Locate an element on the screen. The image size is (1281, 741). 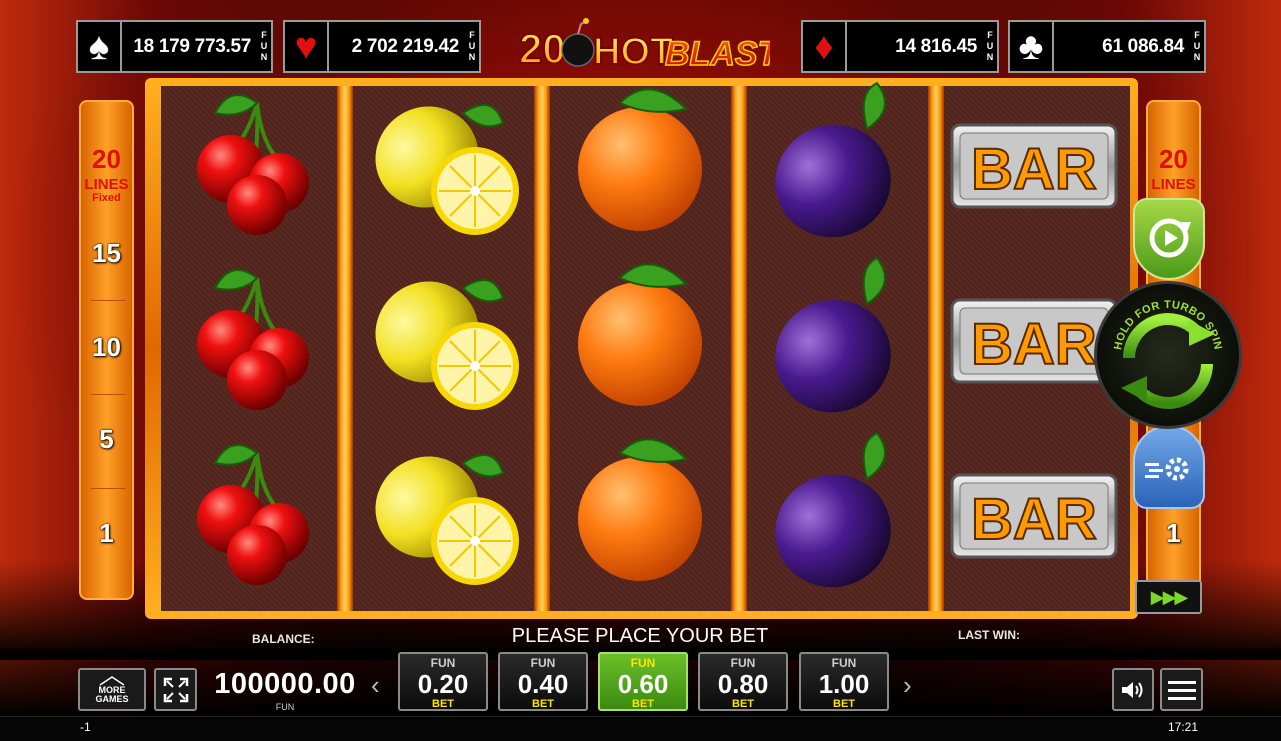
bet-next-arrow-icon: › is located at coordinates (907, 685).